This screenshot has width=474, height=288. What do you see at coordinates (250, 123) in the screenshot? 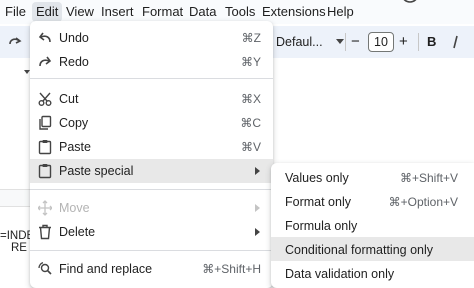
I see `shortcut: ⌘C` at bounding box center [250, 123].